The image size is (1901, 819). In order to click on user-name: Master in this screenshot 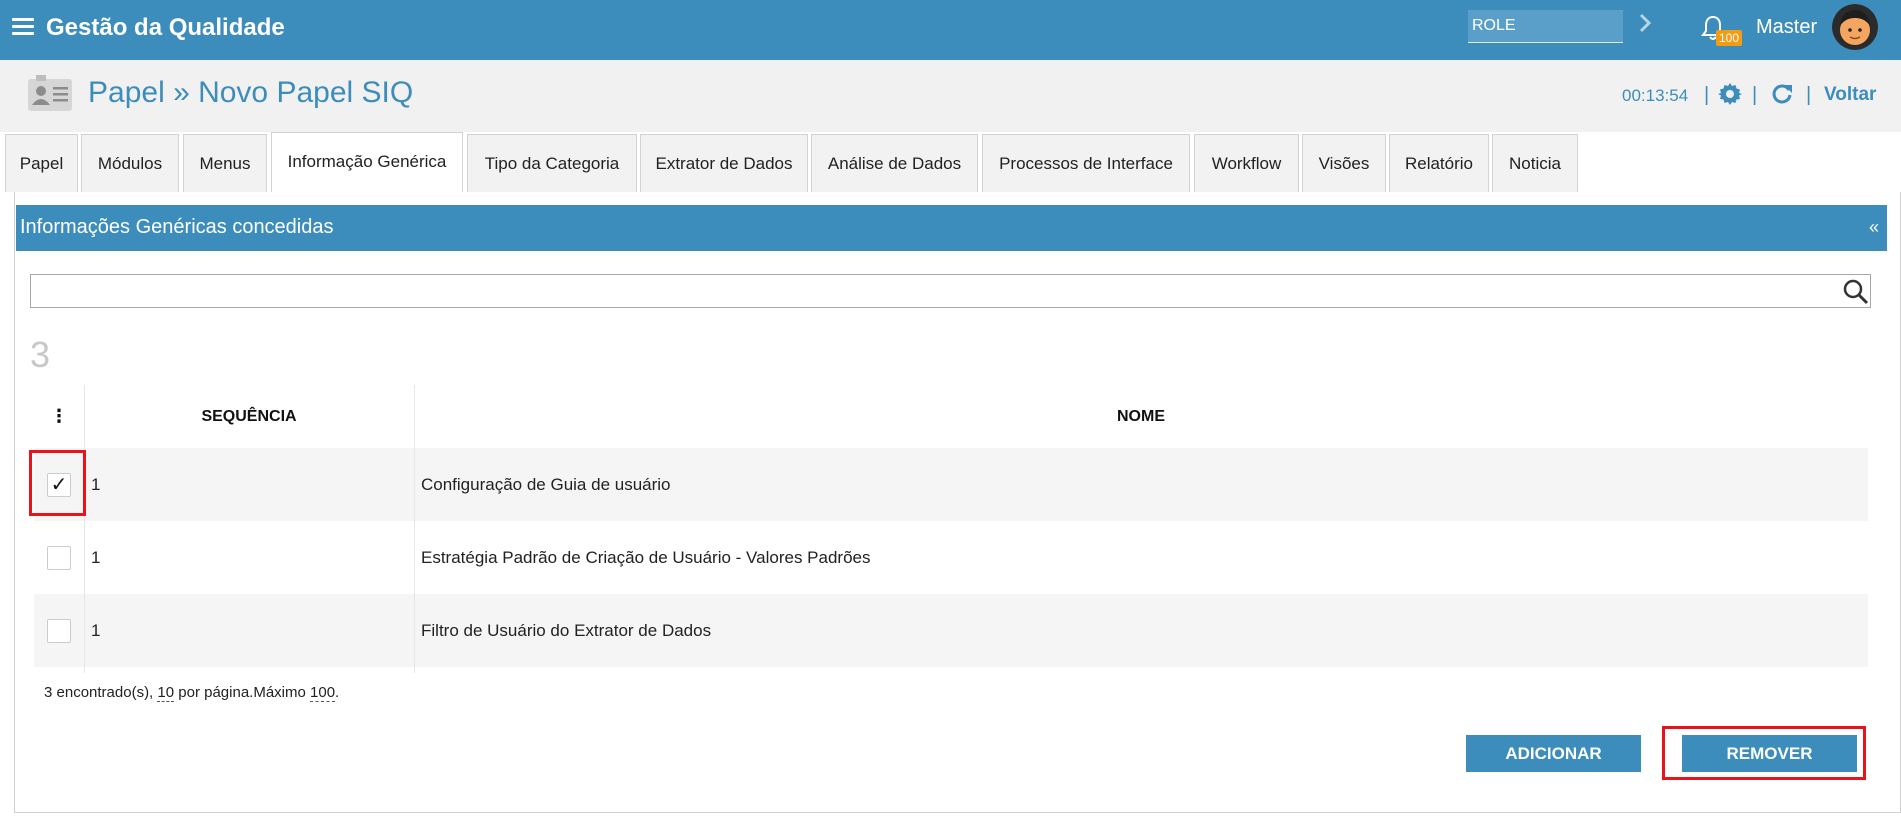, I will do `click(1786, 27)`.